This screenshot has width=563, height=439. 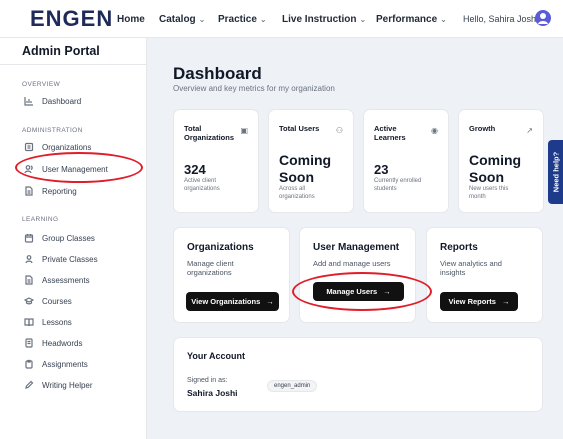 What do you see at coordinates (529, 130) in the screenshot?
I see `trend-up-icon: ↗` at bounding box center [529, 130].